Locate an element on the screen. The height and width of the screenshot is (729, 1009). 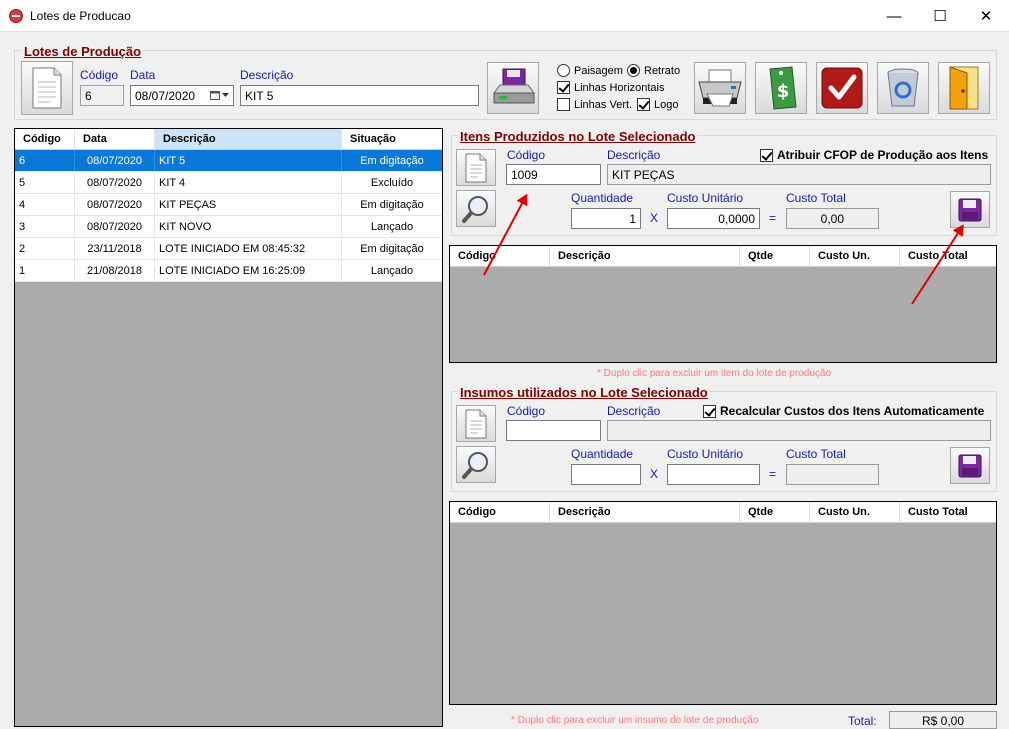
lote-date-picker: 08/07/2020 is located at coordinates (182, 95).